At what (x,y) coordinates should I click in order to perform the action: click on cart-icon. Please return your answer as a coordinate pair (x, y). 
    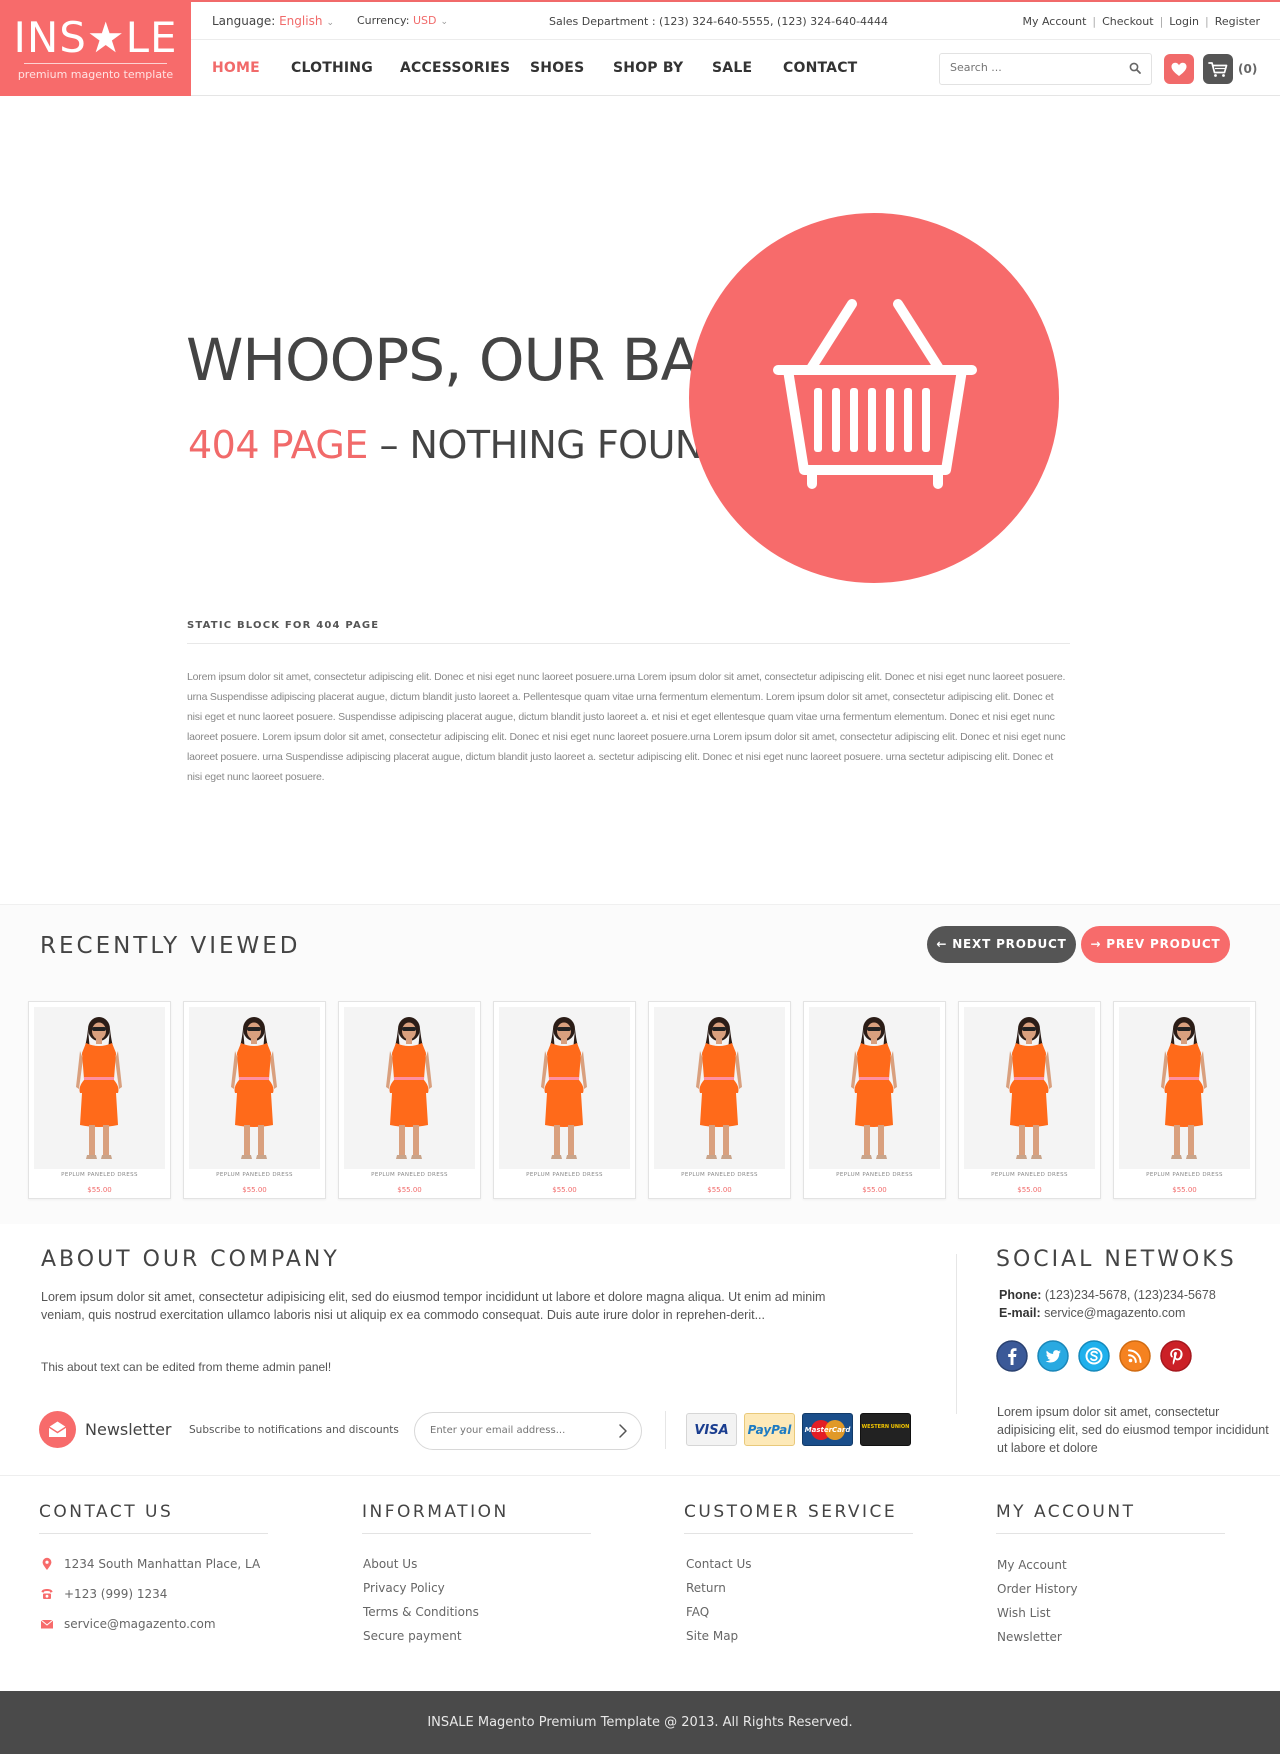
    Looking at the image, I should click on (1218, 69).